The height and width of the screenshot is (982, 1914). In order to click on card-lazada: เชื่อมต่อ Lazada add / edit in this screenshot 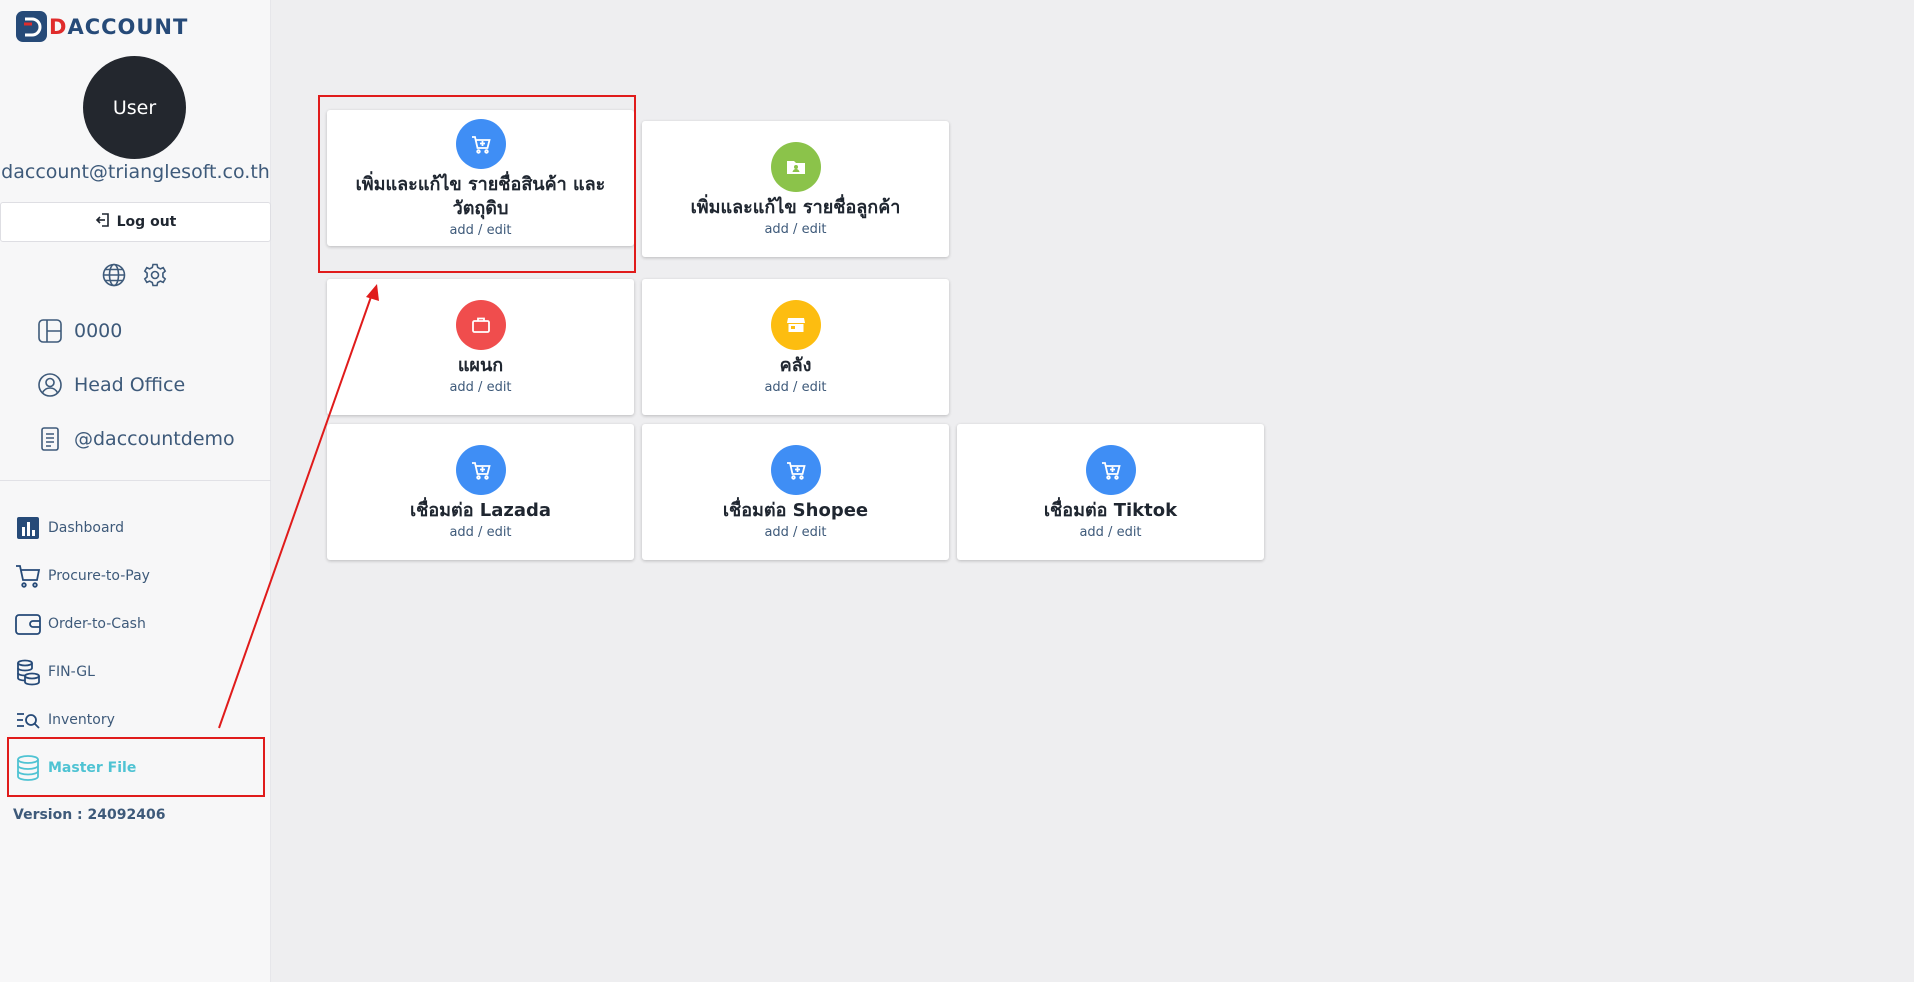, I will do `click(480, 492)`.